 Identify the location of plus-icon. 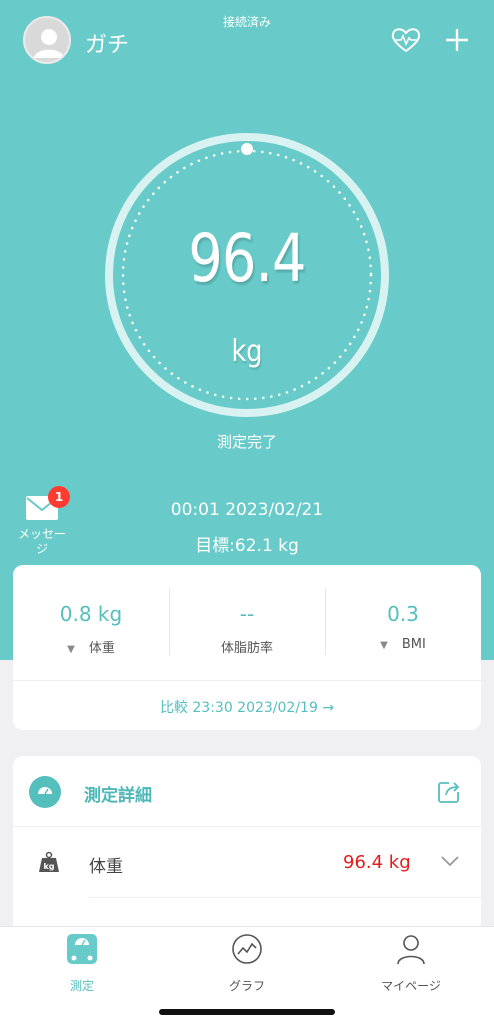
(457, 40).